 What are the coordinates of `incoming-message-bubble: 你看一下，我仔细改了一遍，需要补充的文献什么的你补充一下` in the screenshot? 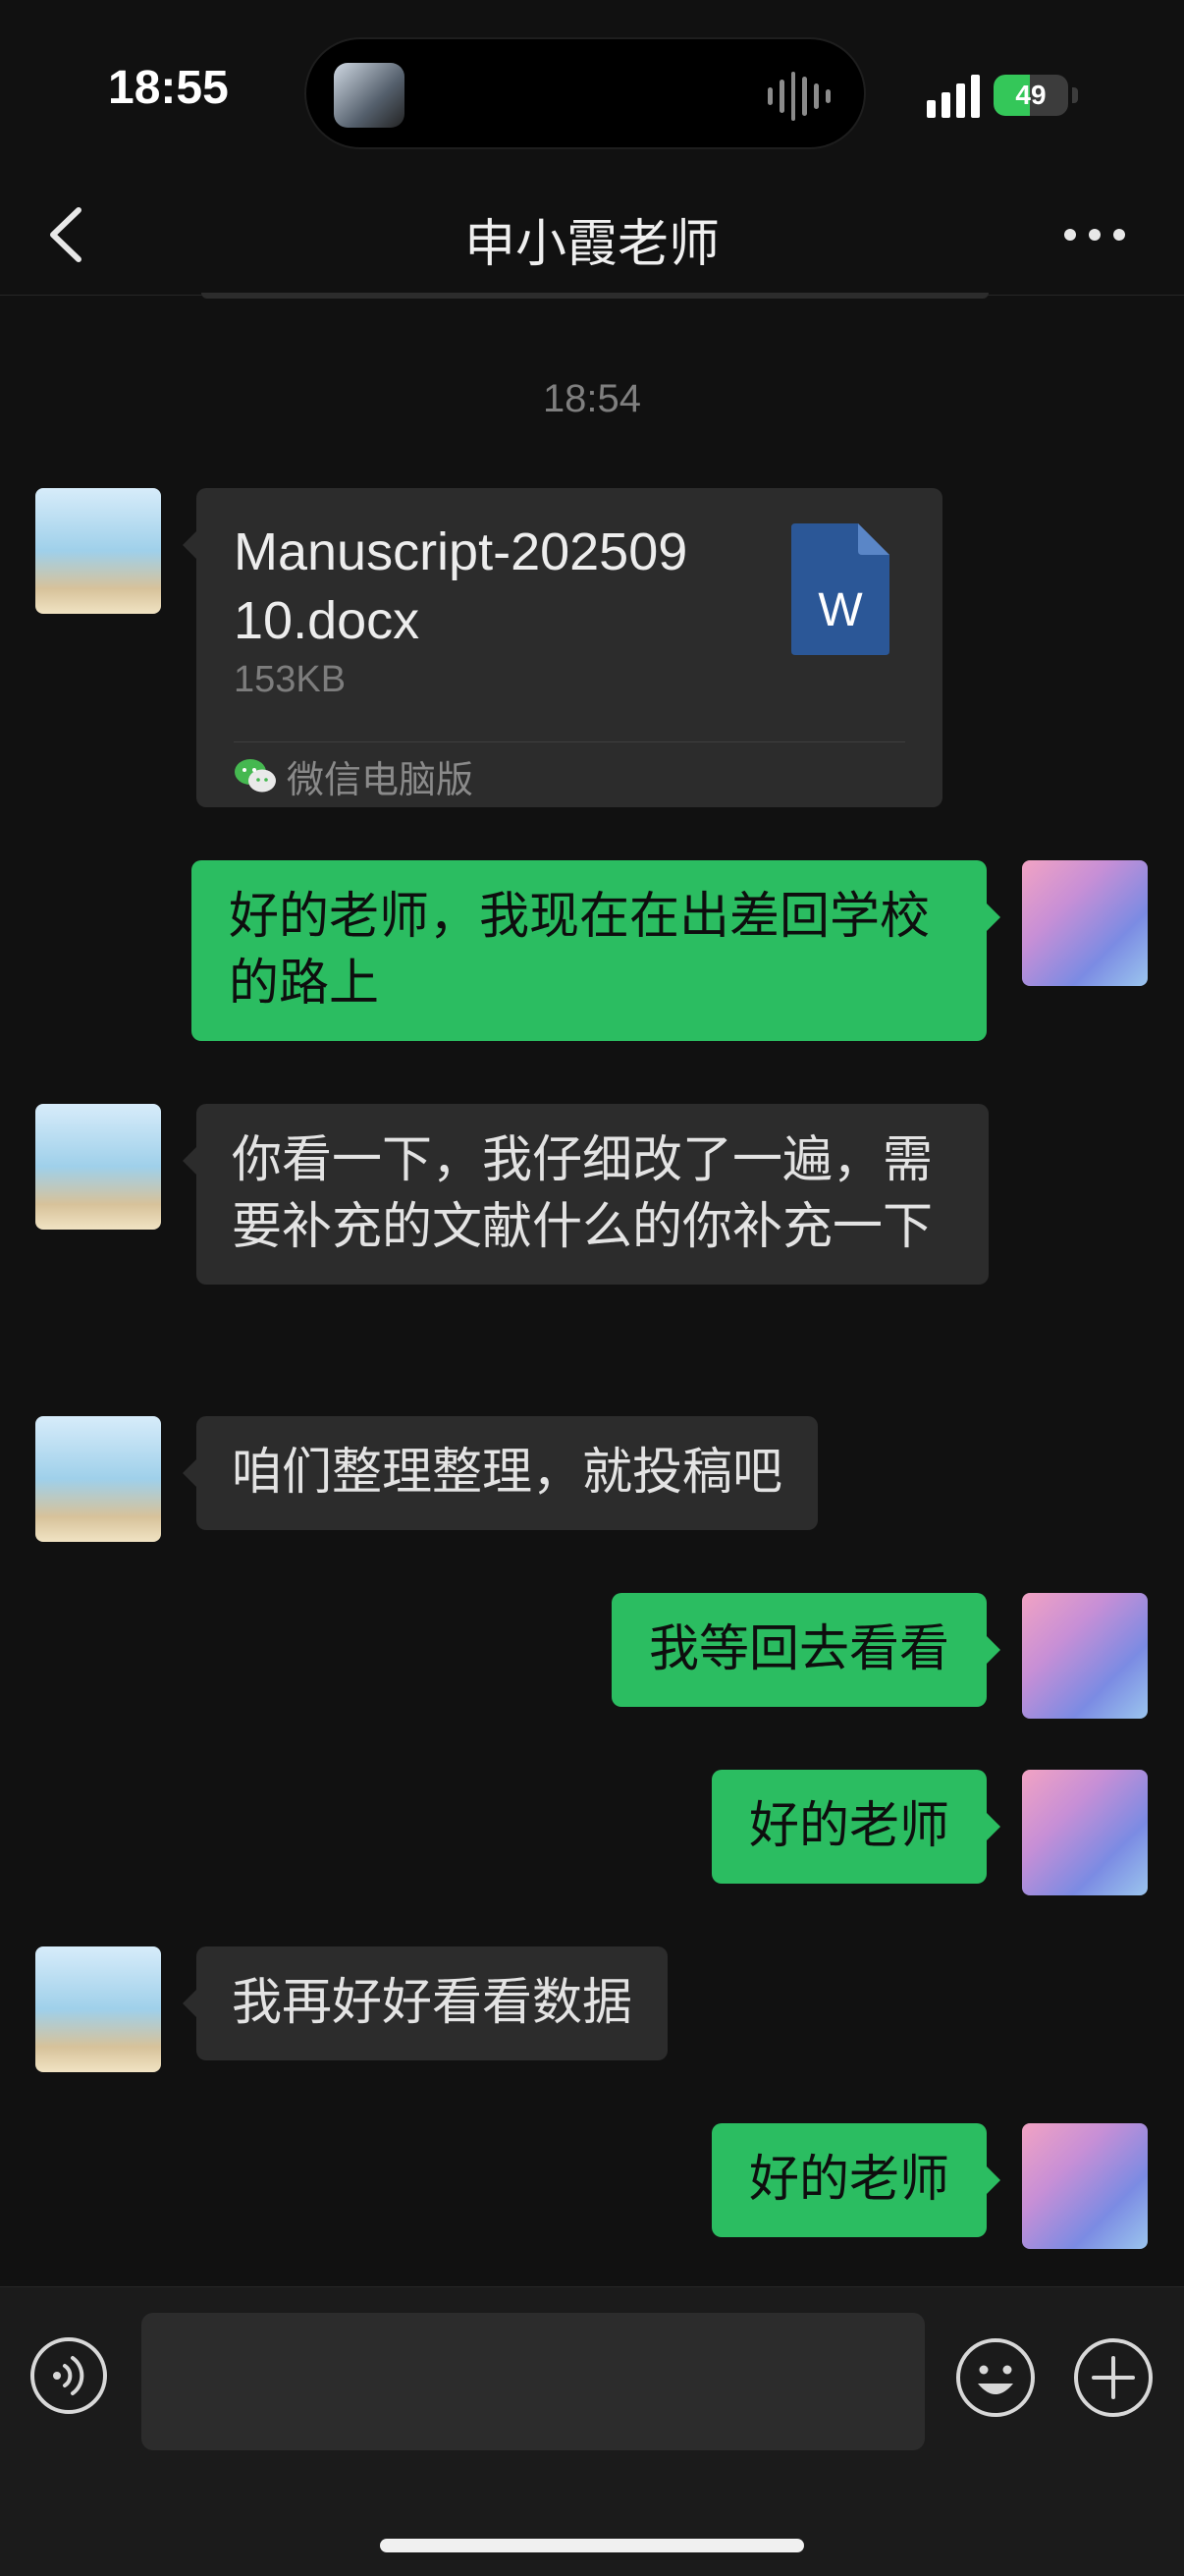 It's located at (586, 1195).